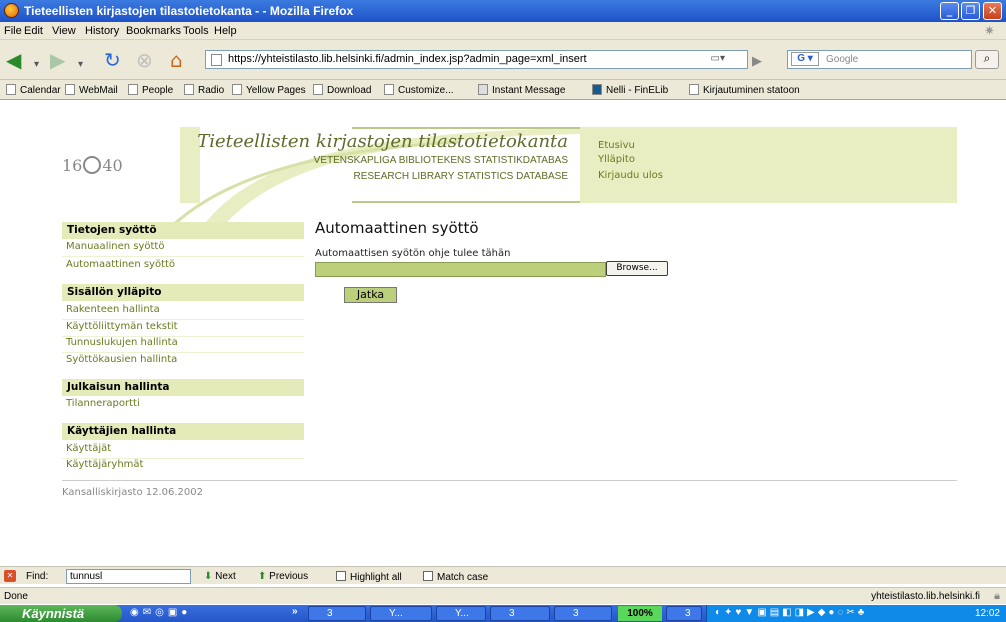 The height and width of the screenshot is (622, 1006). Describe the element at coordinates (36, 65) in the screenshot. I see `back-dropdown-icon: ▾` at that location.